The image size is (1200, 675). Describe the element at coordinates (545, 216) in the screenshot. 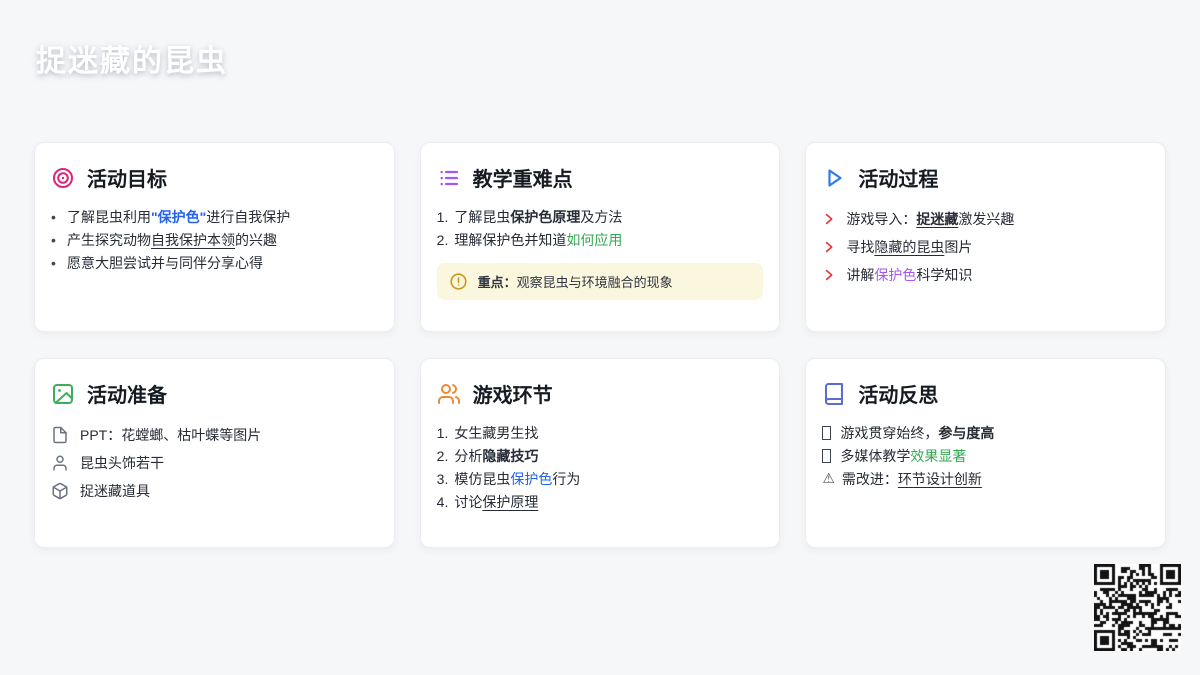

I see `bold-term: 保护色原理` at that location.